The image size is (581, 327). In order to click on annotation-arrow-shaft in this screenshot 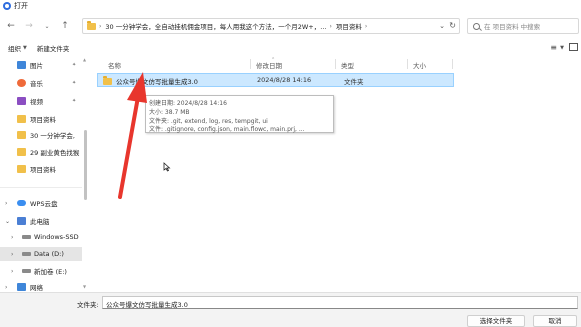, I will do `click(129, 147)`.